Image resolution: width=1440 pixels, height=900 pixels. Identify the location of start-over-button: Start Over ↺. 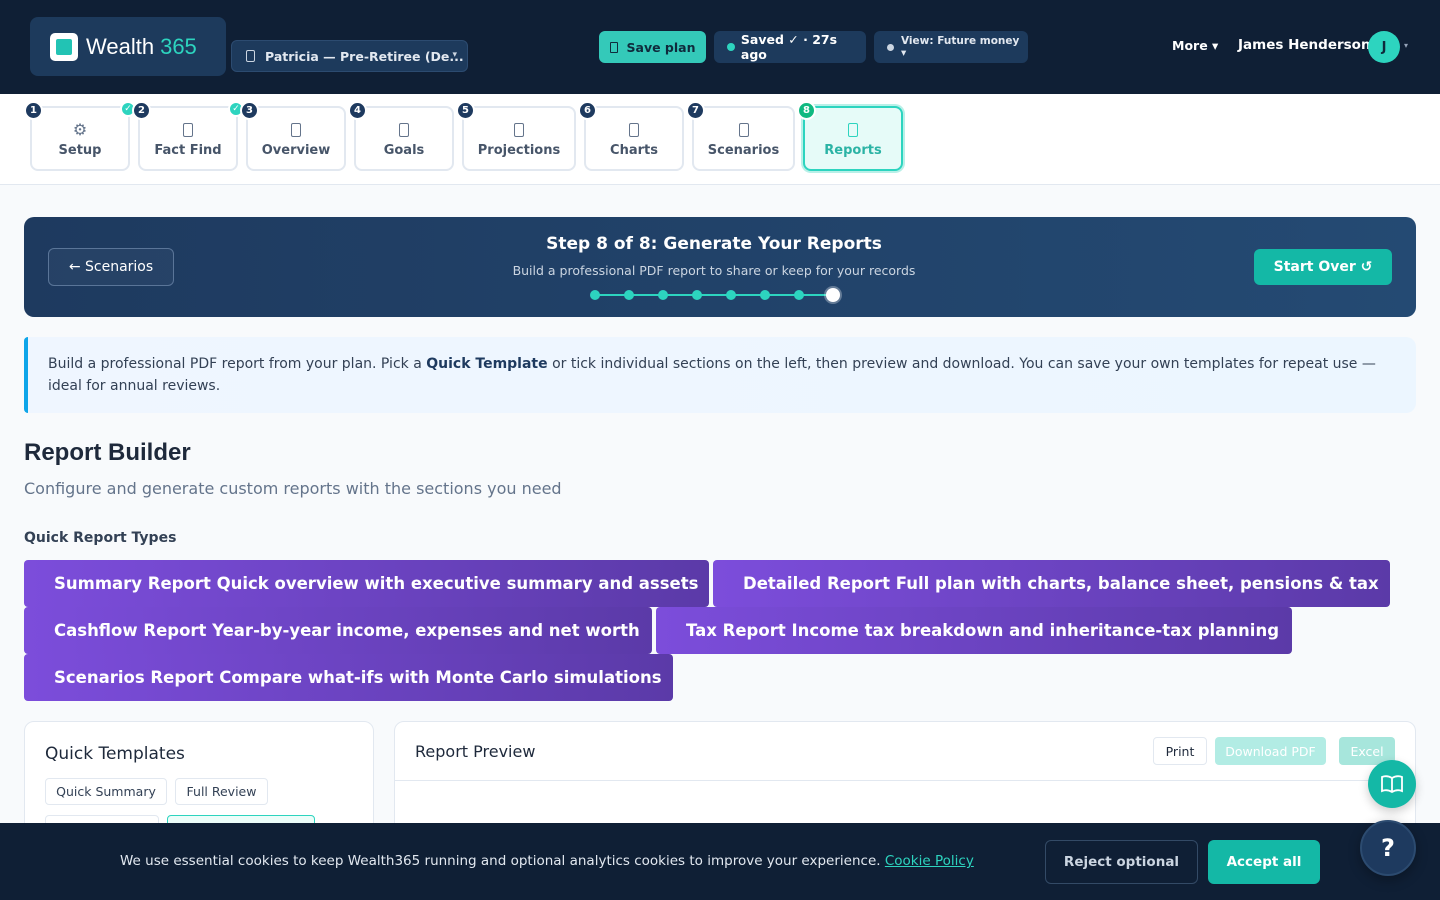
(1323, 267).